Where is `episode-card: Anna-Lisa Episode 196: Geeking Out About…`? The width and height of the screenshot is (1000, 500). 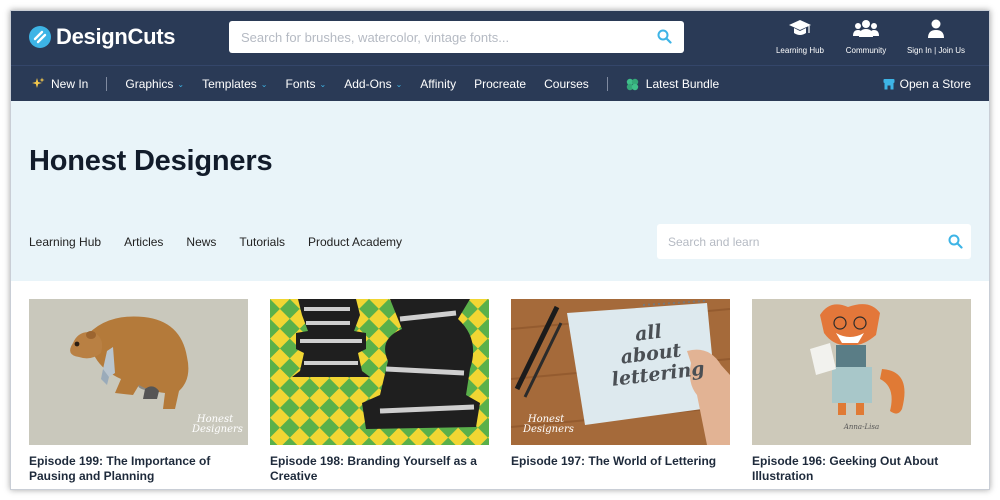 episode-card: Anna-Lisa Episode 196: Geeking Out About… is located at coordinates (861, 391).